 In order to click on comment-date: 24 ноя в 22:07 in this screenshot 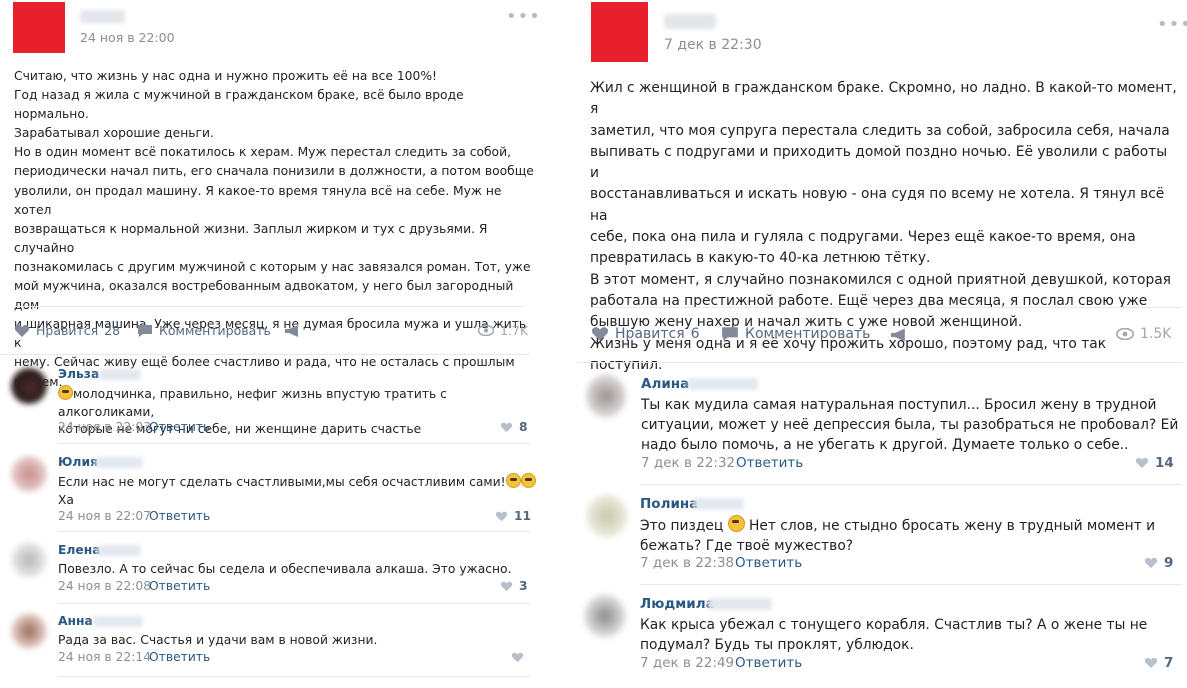, I will do `click(104, 516)`.